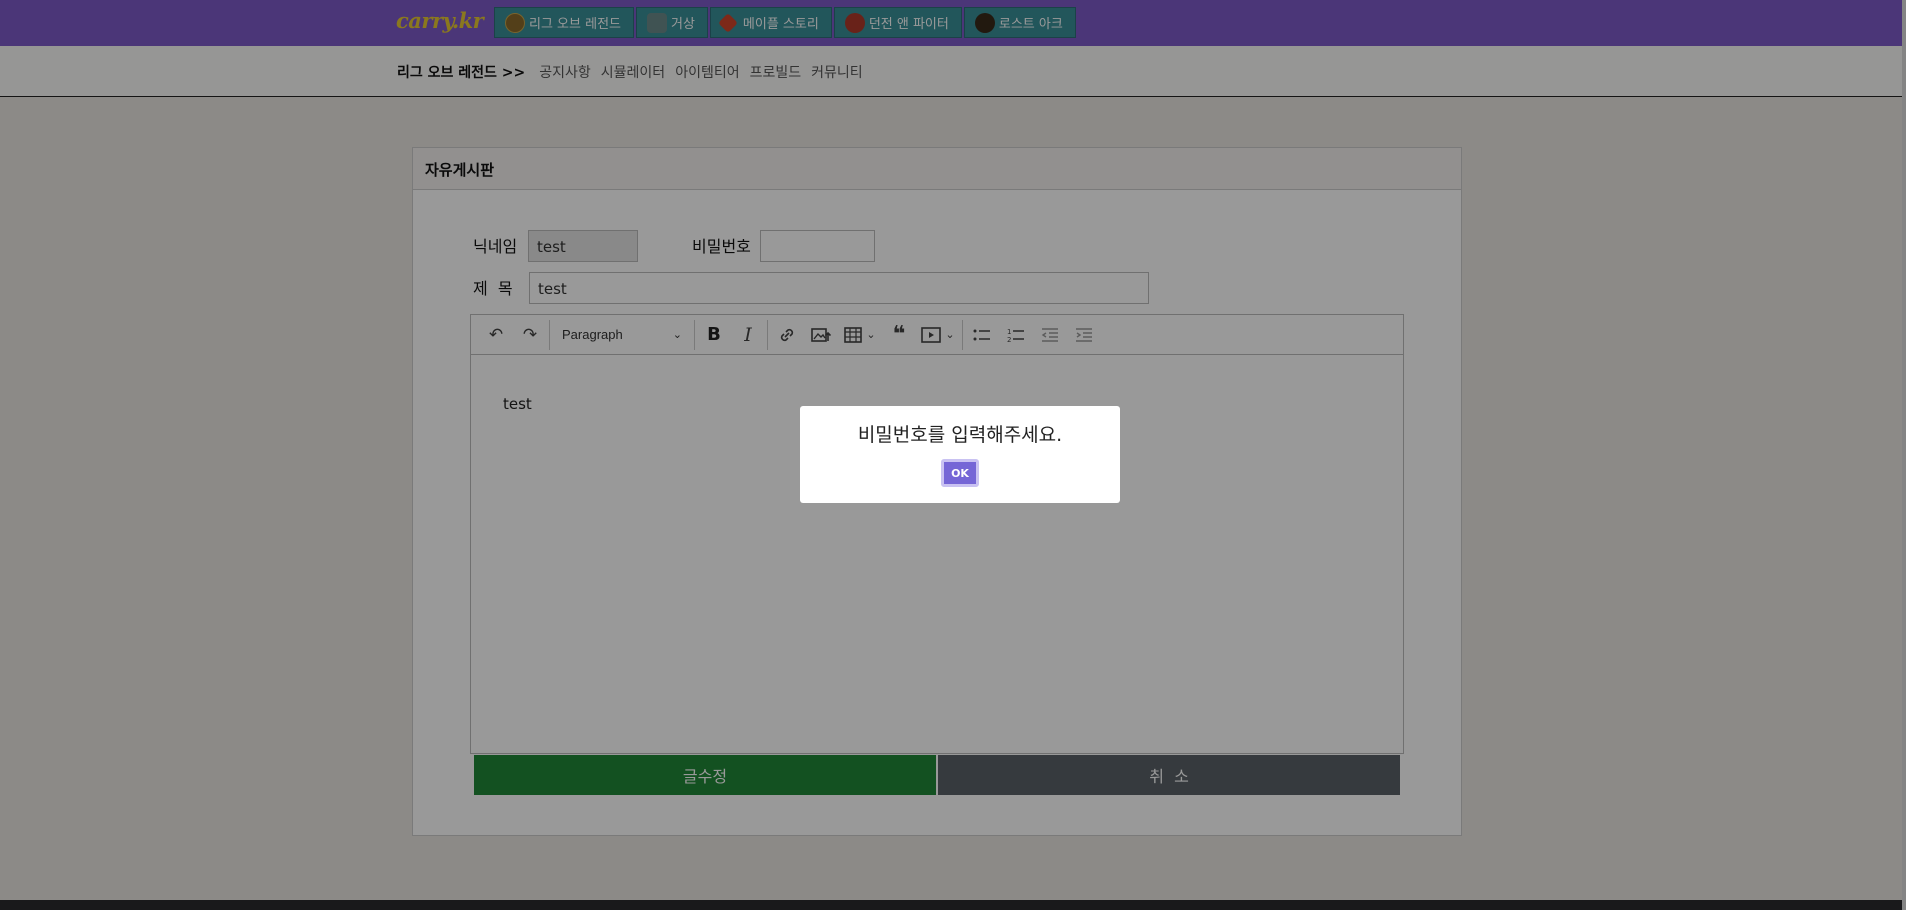 The image size is (1906, 910). Describe the element at coordinates (960, 454) in the screenshot. I see `alert-dialog: 비밀번호를 입력해주세요. OK` at that location.